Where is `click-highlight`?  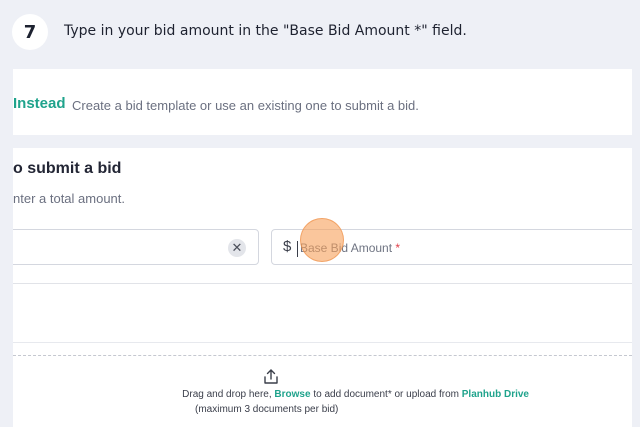 click-highlight is located at coordinates (322, 240).